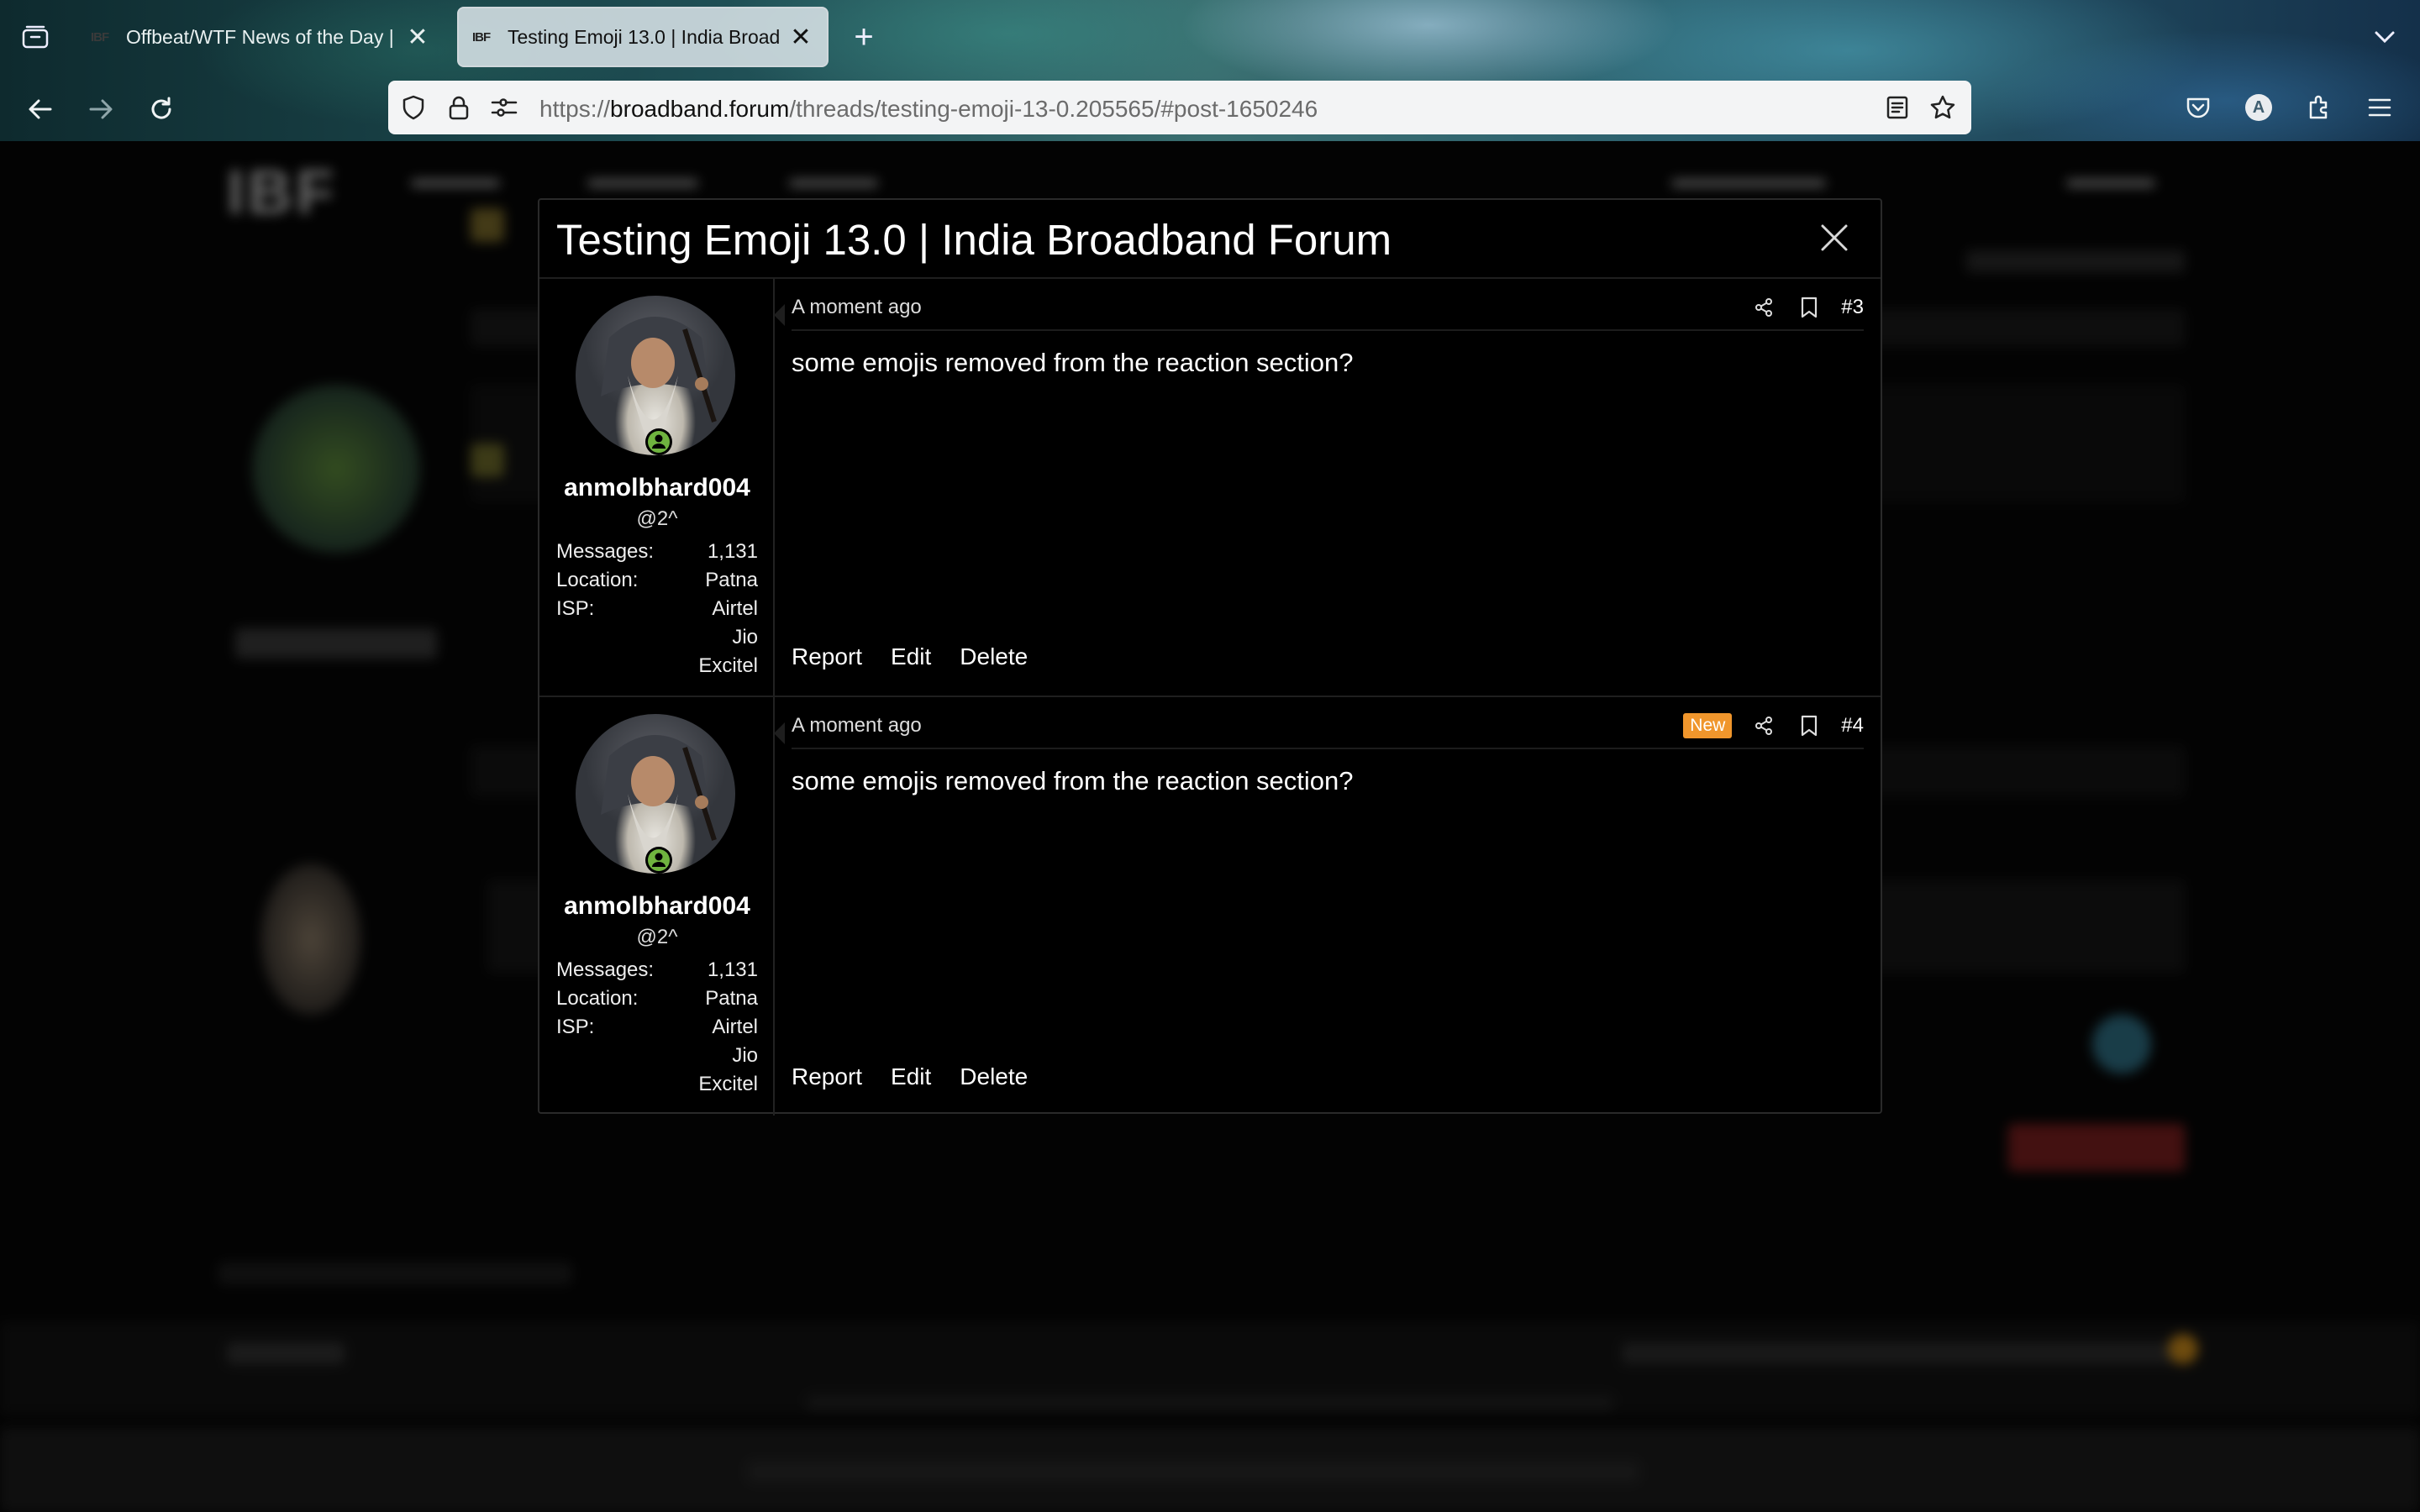  I want to click on extensions-icon, so click(2320, 107).